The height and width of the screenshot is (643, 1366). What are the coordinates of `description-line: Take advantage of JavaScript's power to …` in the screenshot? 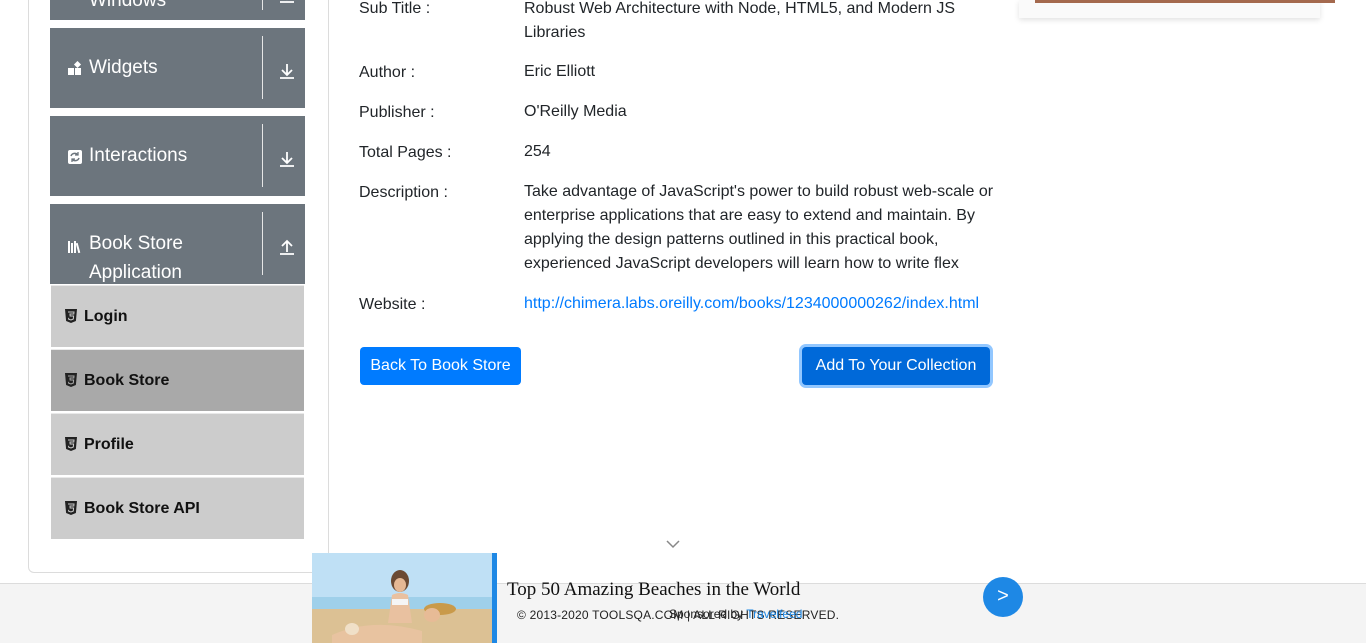 It's located at (759, 191).